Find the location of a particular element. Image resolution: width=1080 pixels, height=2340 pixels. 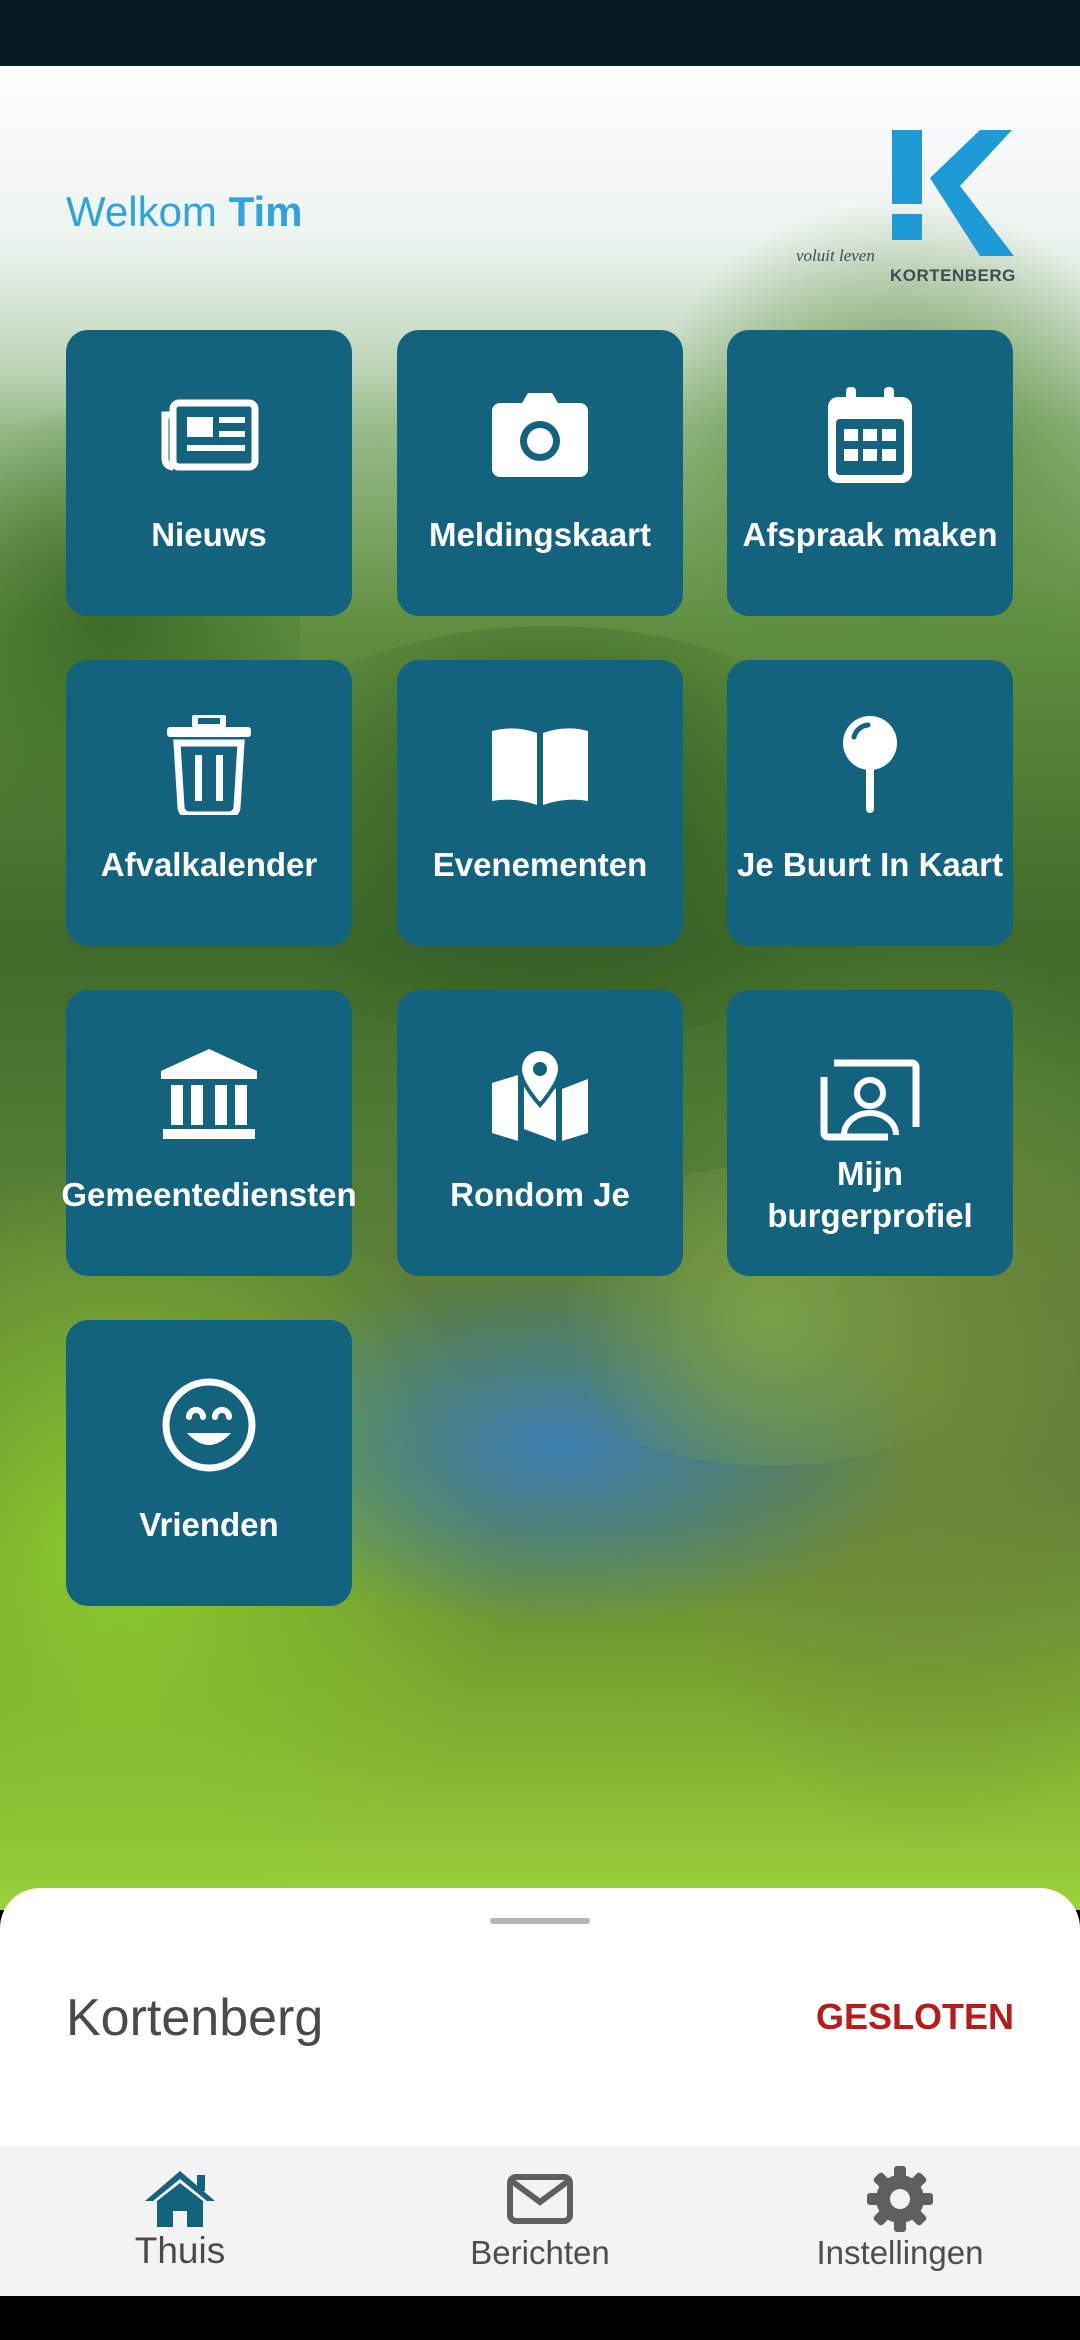

status-badge: GESLOTEN is located at coordinates (914, 2016).